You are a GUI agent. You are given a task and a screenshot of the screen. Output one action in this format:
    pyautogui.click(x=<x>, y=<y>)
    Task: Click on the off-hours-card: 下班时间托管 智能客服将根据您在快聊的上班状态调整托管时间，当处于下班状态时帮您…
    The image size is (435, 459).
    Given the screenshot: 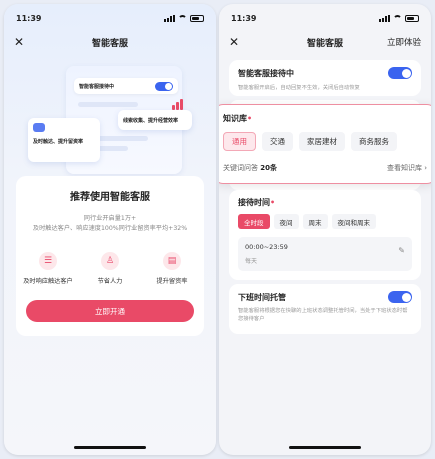 What is the action you would take?
    pyautogui.click(x=325, y=309)
    